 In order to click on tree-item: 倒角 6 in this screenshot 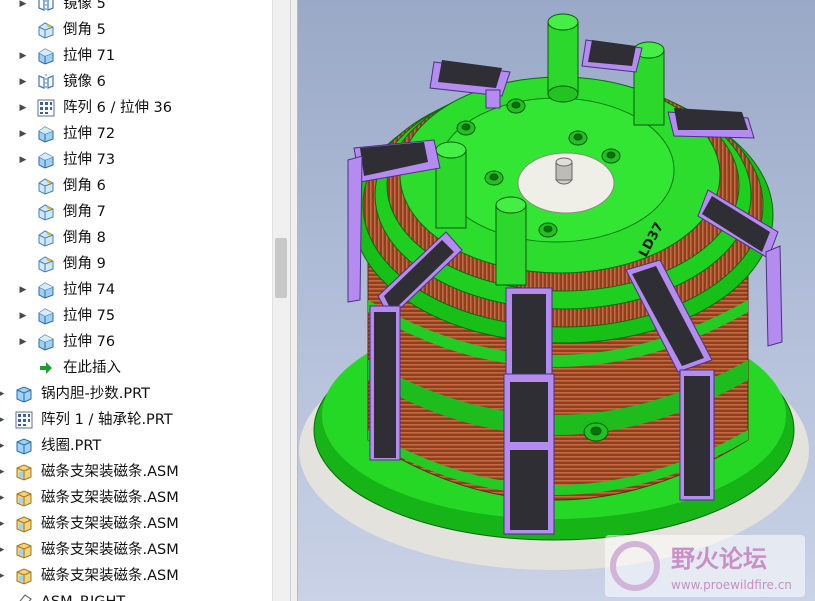, I will do `click(62, 186)`.